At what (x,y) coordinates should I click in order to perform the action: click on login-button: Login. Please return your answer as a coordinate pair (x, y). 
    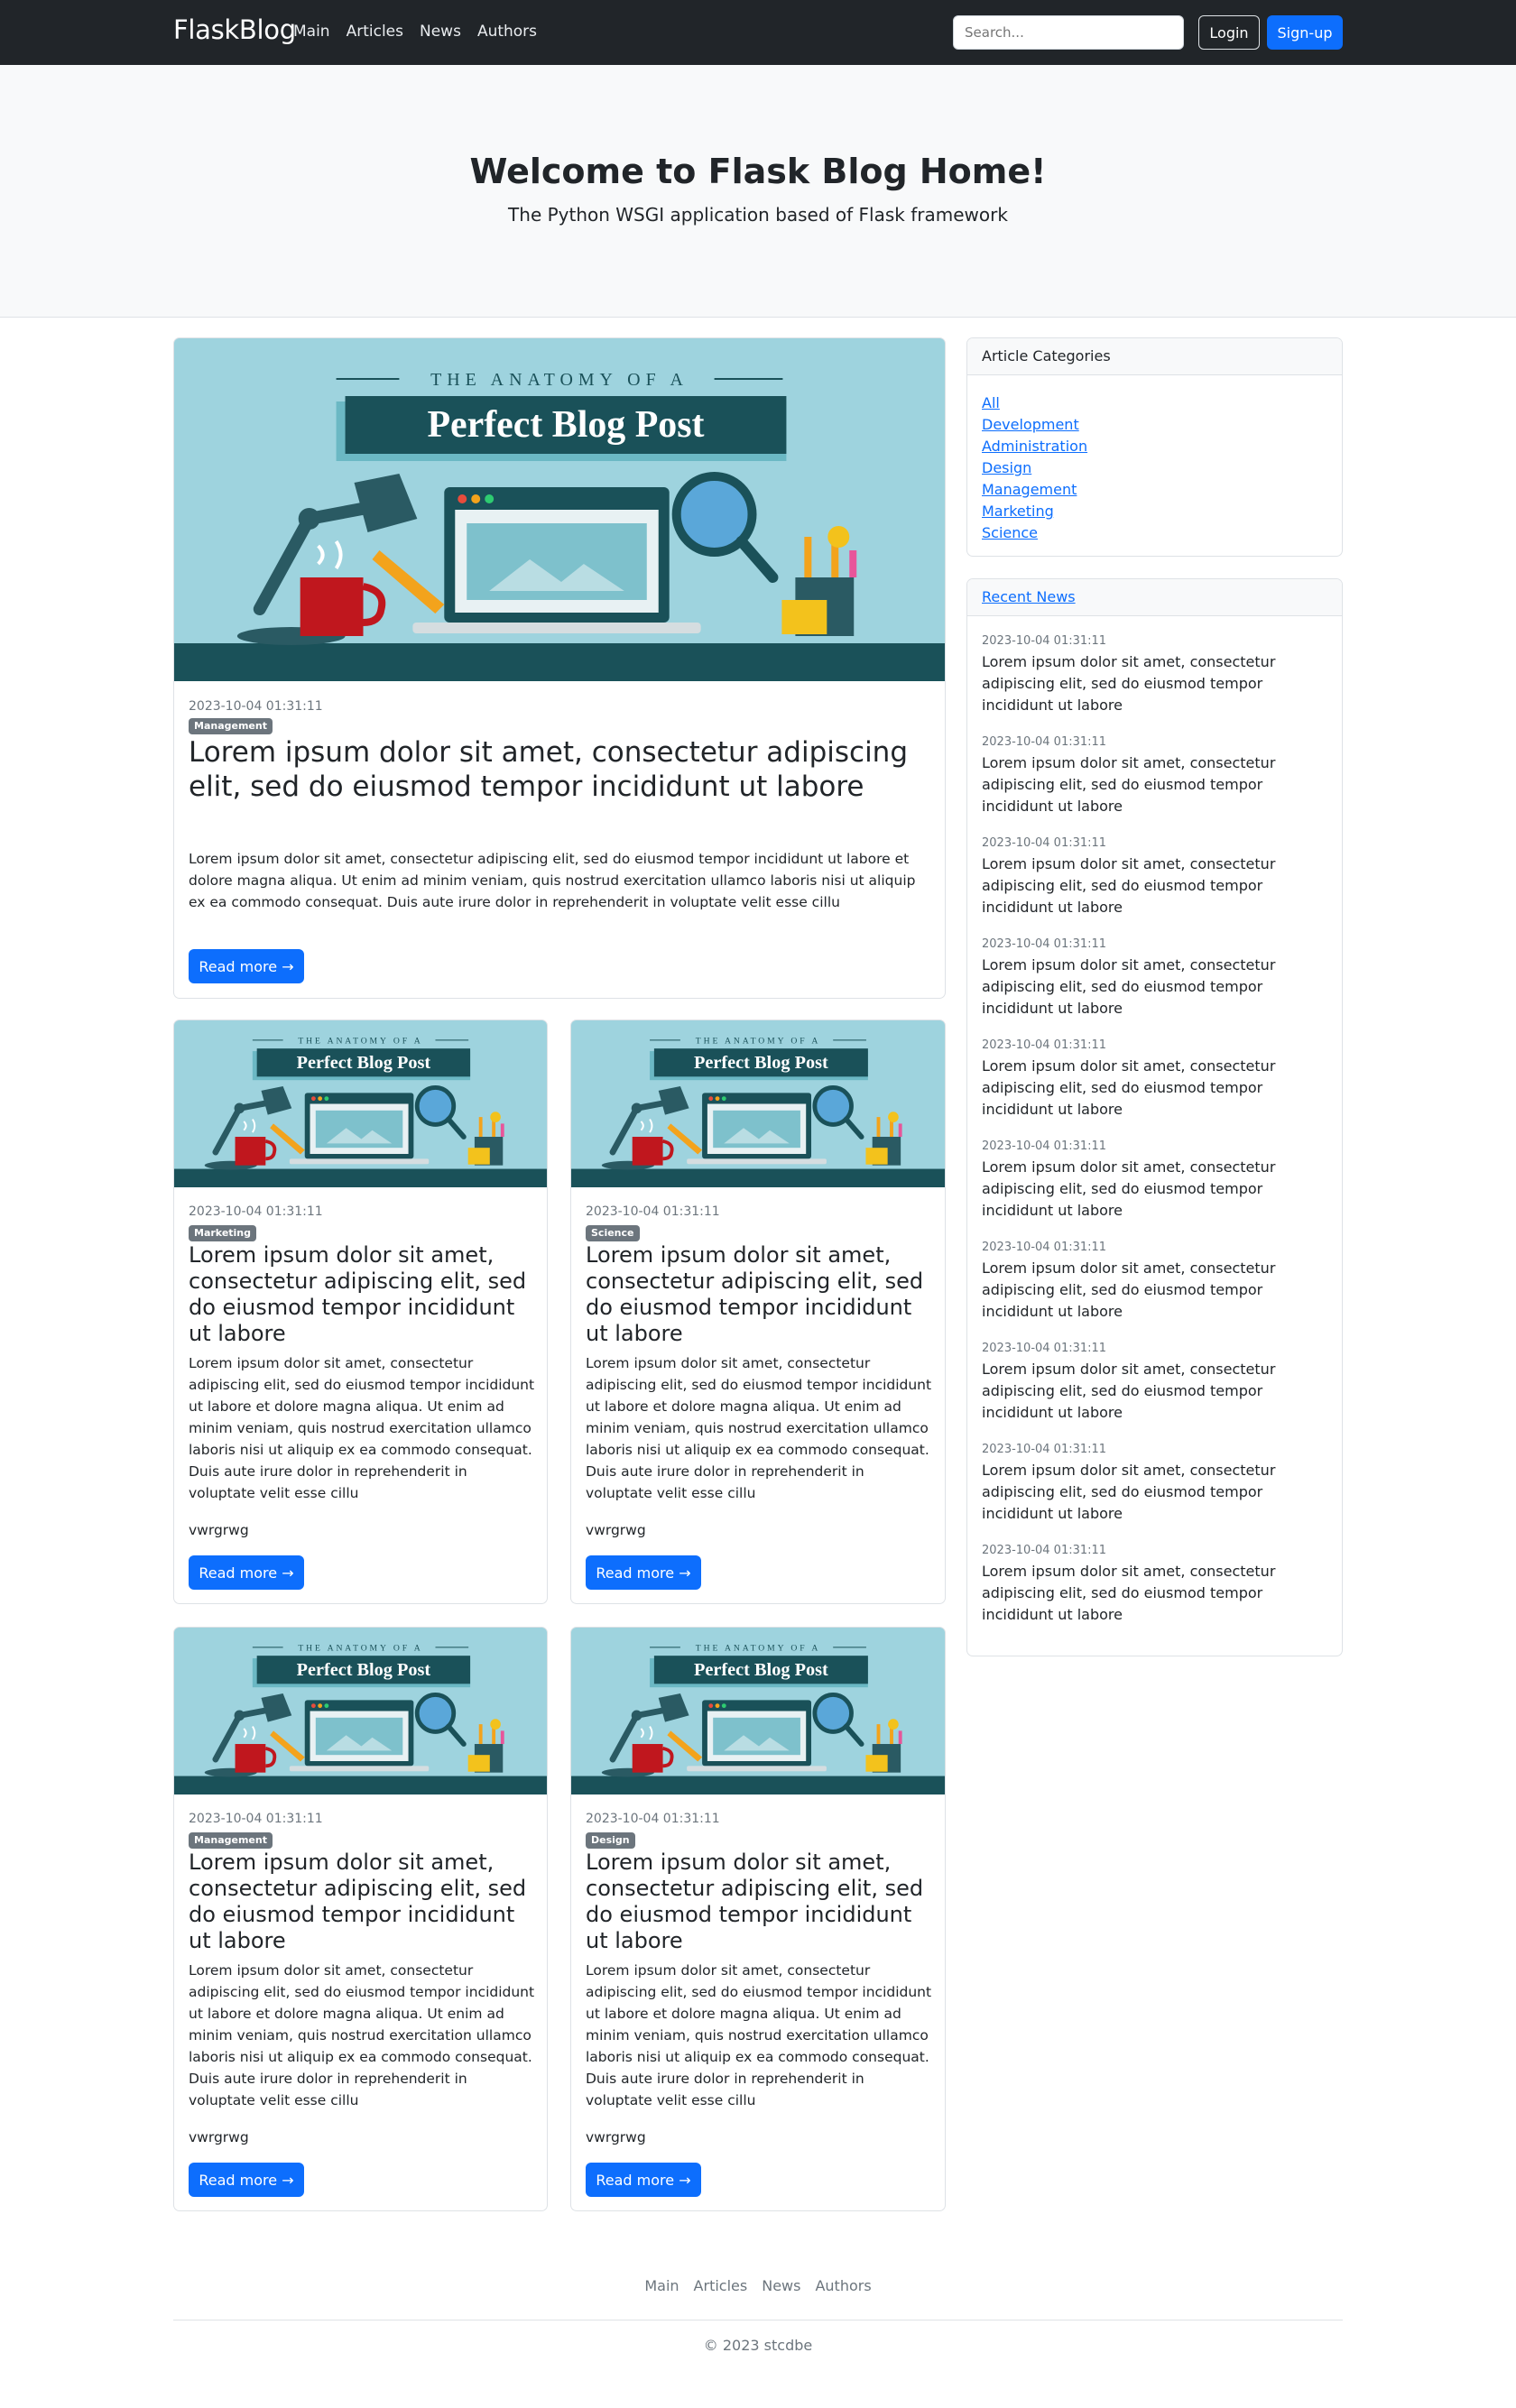
    Looking at the image, I should click on (1229, 32).